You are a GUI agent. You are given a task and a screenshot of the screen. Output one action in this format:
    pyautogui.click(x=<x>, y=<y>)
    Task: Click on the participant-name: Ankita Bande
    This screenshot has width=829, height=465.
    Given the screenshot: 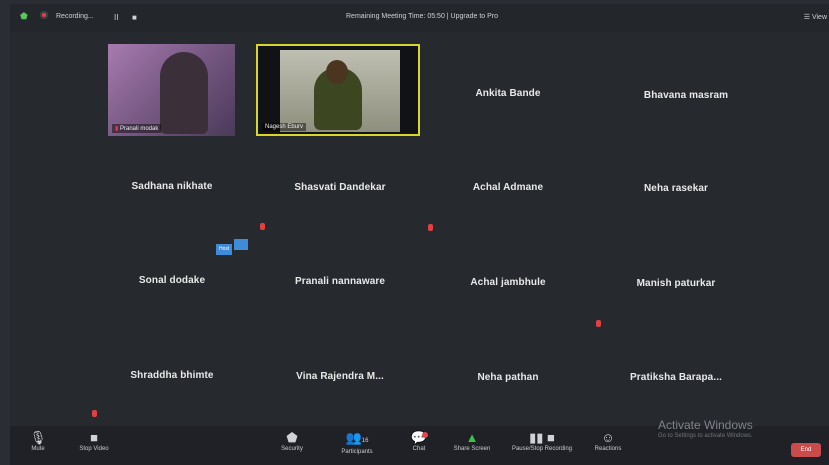 What is the action you would take?
    pyautogui.click(x=508, y=93)
    